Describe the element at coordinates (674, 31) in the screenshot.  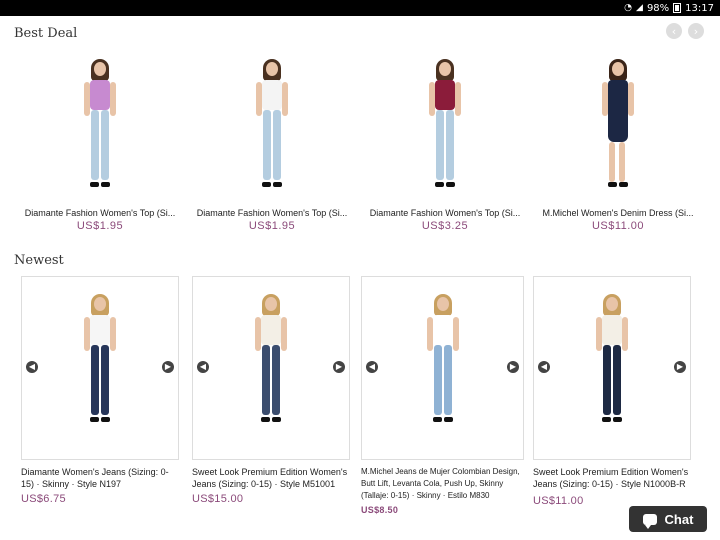
I see `carousel-prev-button: ‹` at that location.